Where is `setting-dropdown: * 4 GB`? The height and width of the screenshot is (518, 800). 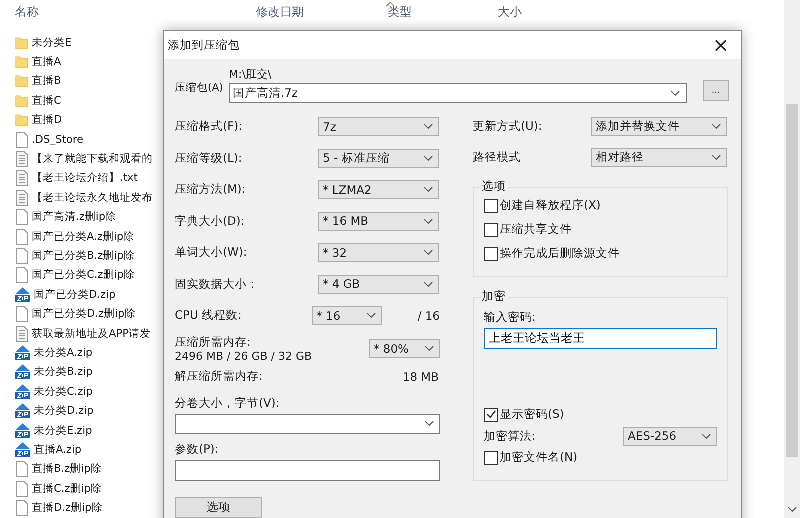
setting-dropdown: * 4 GB is located at coordinates (378, 284).